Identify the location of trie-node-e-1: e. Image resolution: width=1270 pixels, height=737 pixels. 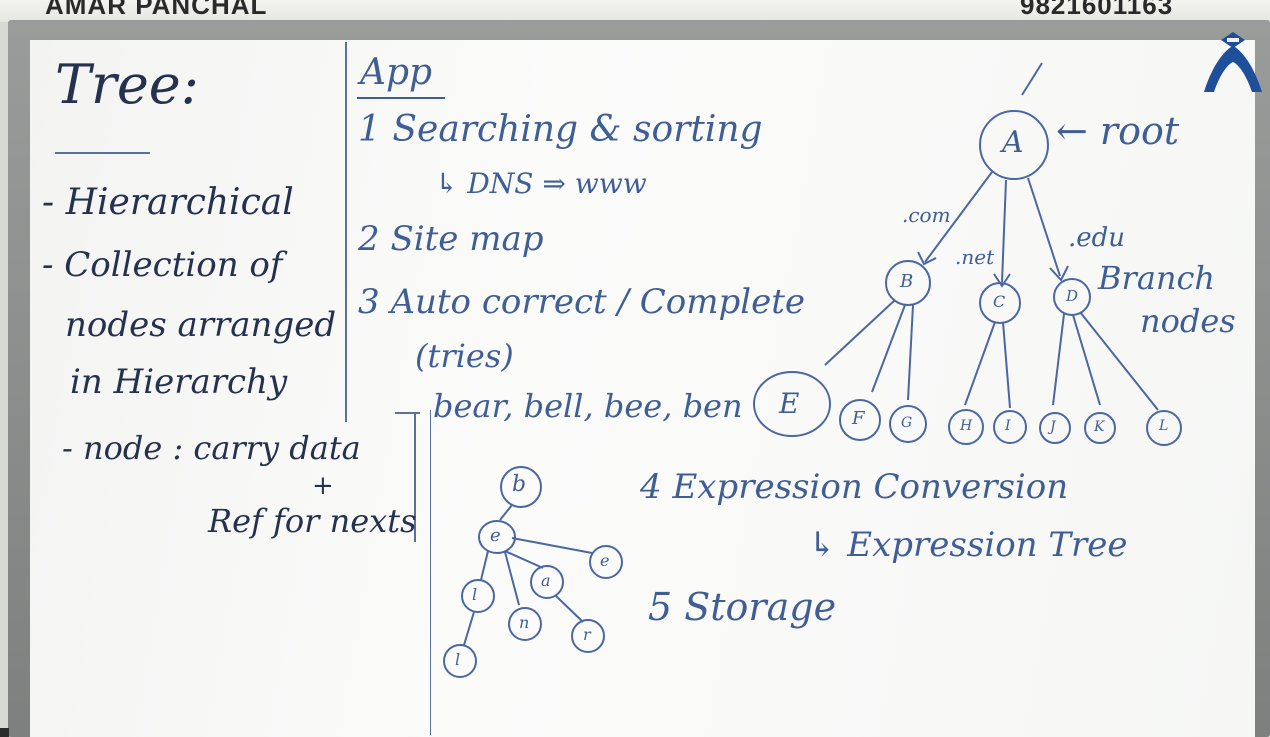
(495, 535).